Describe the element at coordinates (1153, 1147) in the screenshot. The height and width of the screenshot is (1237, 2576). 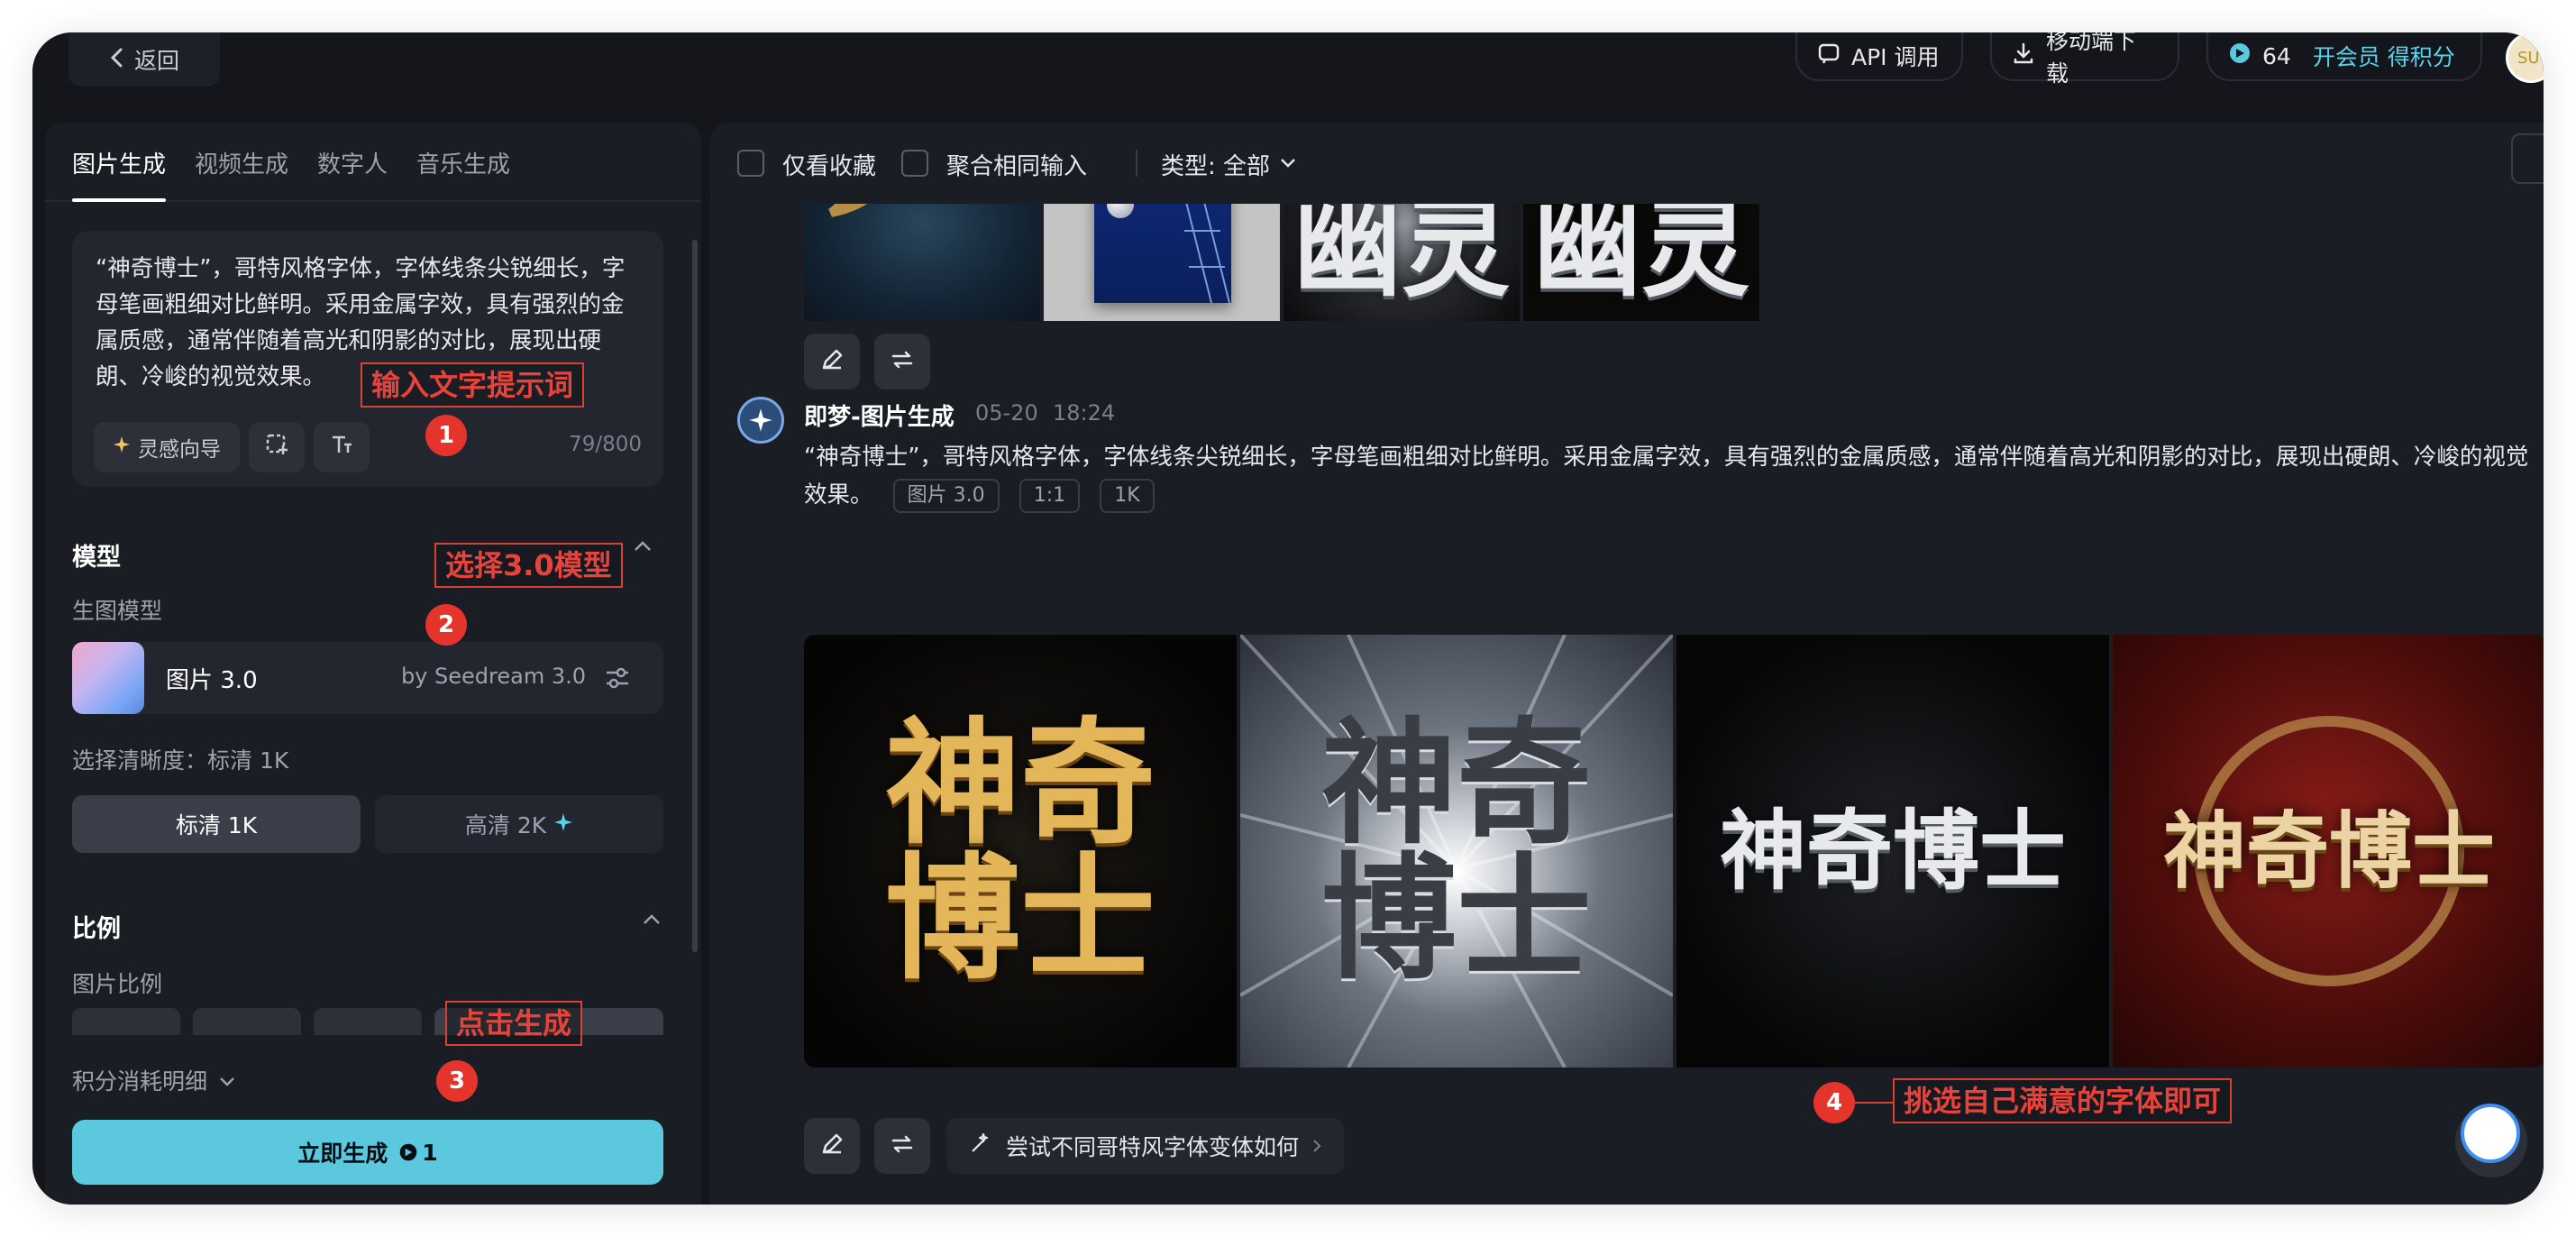
I see `suggestion-text: 尝试不同哥特风字体变体如何` at that location.